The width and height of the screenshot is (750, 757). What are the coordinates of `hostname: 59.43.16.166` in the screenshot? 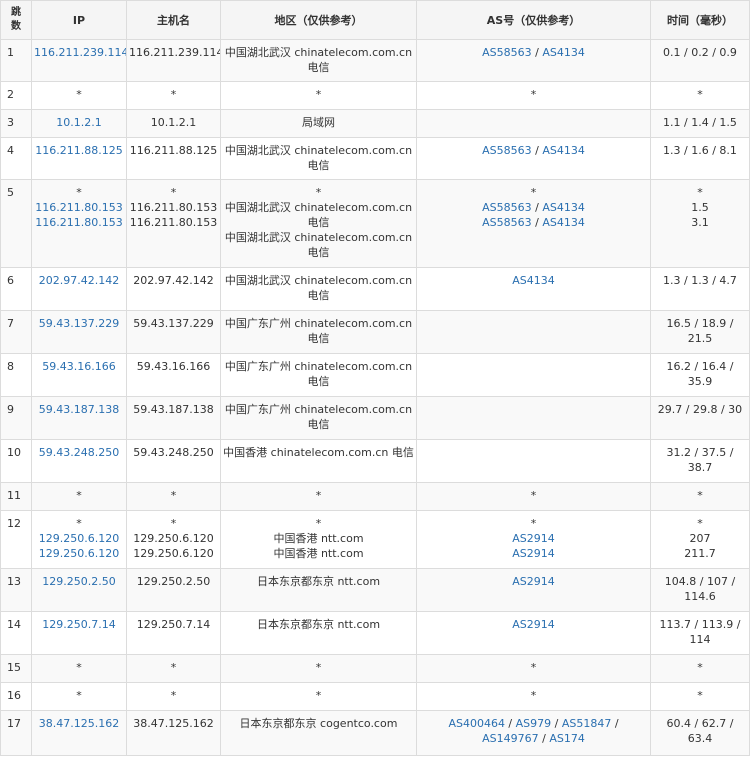 It's located at (173, 366).